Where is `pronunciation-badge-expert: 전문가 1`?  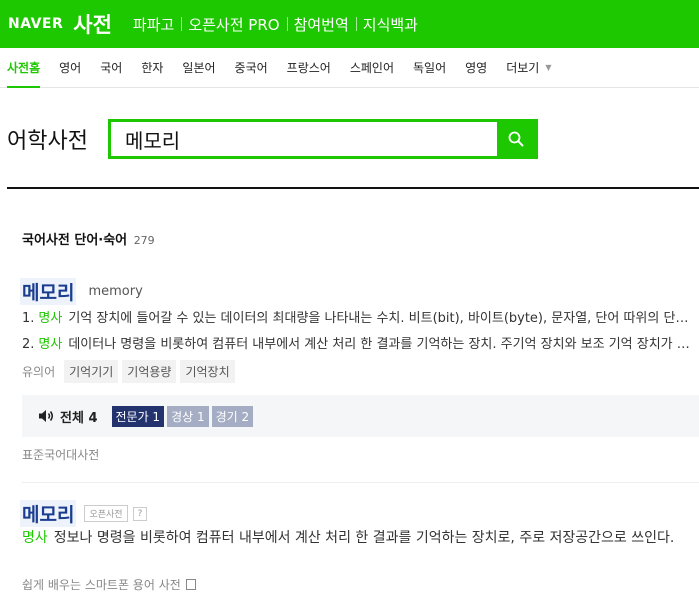 pronunciation-badge-expert: 전문가 1 is located at coordinates (138, 416).